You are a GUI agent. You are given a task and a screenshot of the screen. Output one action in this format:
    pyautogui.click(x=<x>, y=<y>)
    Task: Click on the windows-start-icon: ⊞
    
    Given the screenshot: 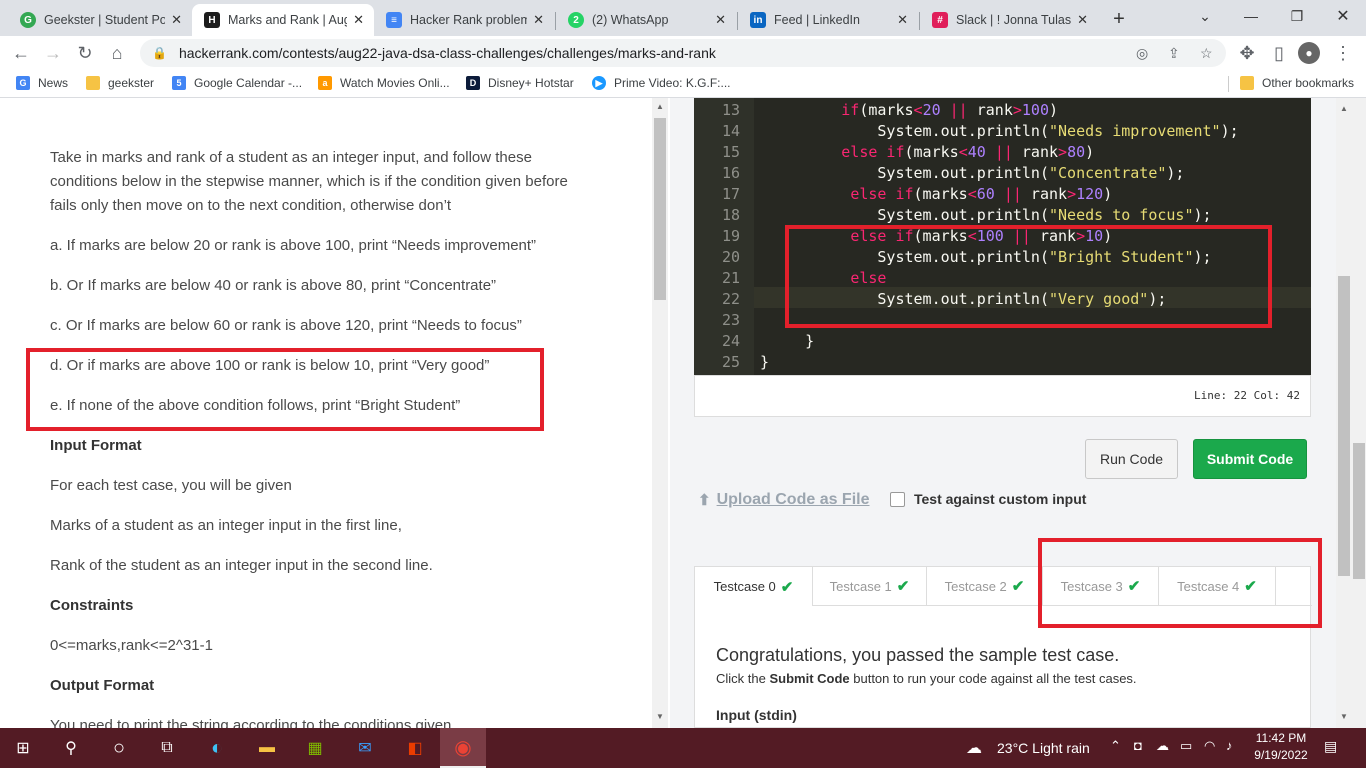 What is the action you would take?
    pyautogui.click(x=23, y=748)
    